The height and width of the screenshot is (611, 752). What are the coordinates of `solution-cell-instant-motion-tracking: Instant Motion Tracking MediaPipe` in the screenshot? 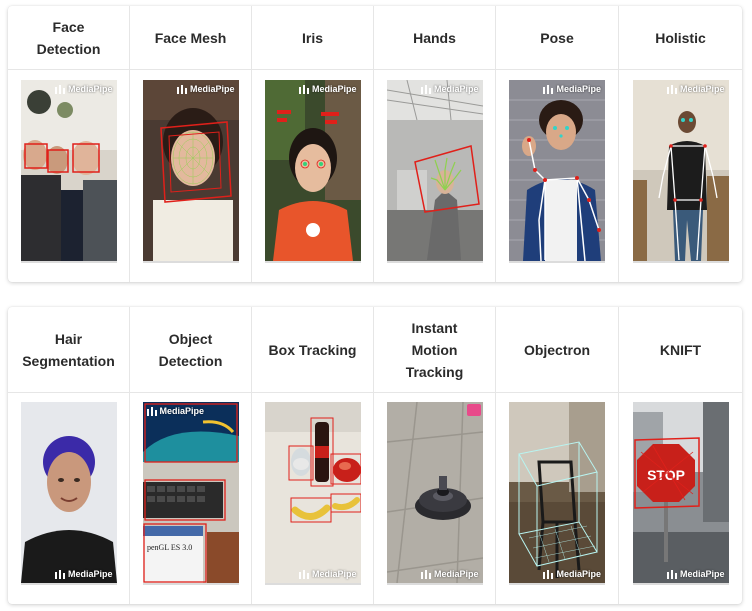 It's located at (435, 455).